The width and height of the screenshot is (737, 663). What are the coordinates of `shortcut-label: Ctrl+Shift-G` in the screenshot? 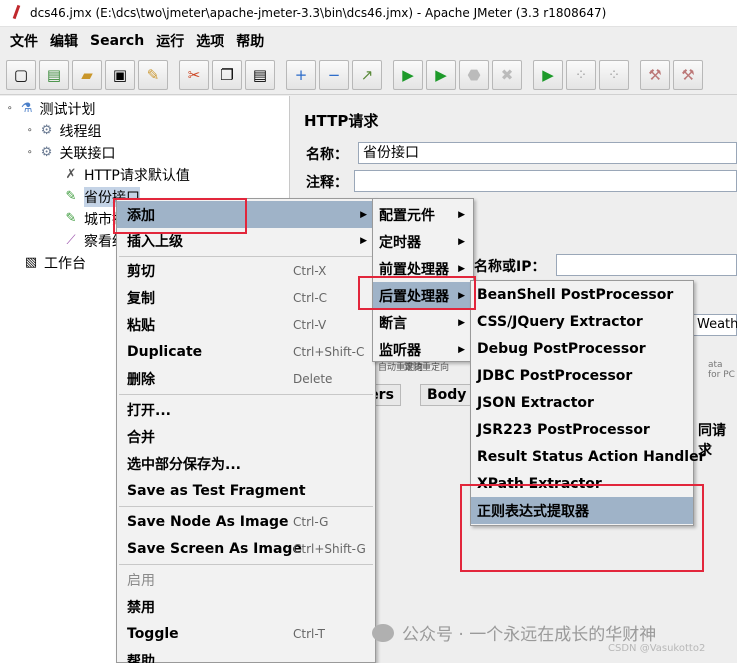 It's located at (329, 548).